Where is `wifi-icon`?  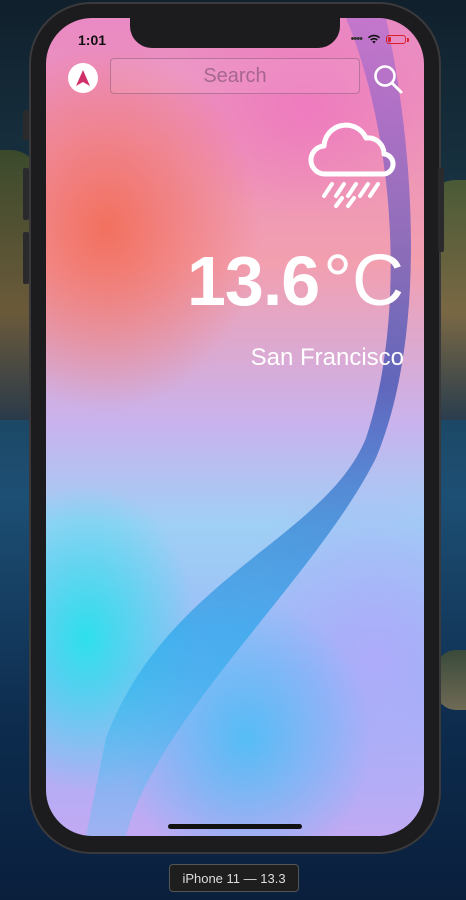
wifi-icon is located at coordinates (374, 39).